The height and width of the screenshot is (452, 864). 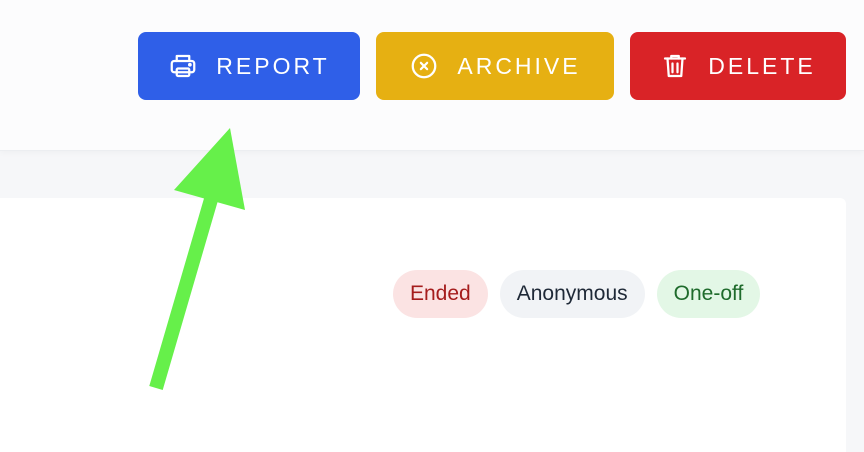 I want to click on archive-button: ARCHIVE, so click(x=495, y=66).